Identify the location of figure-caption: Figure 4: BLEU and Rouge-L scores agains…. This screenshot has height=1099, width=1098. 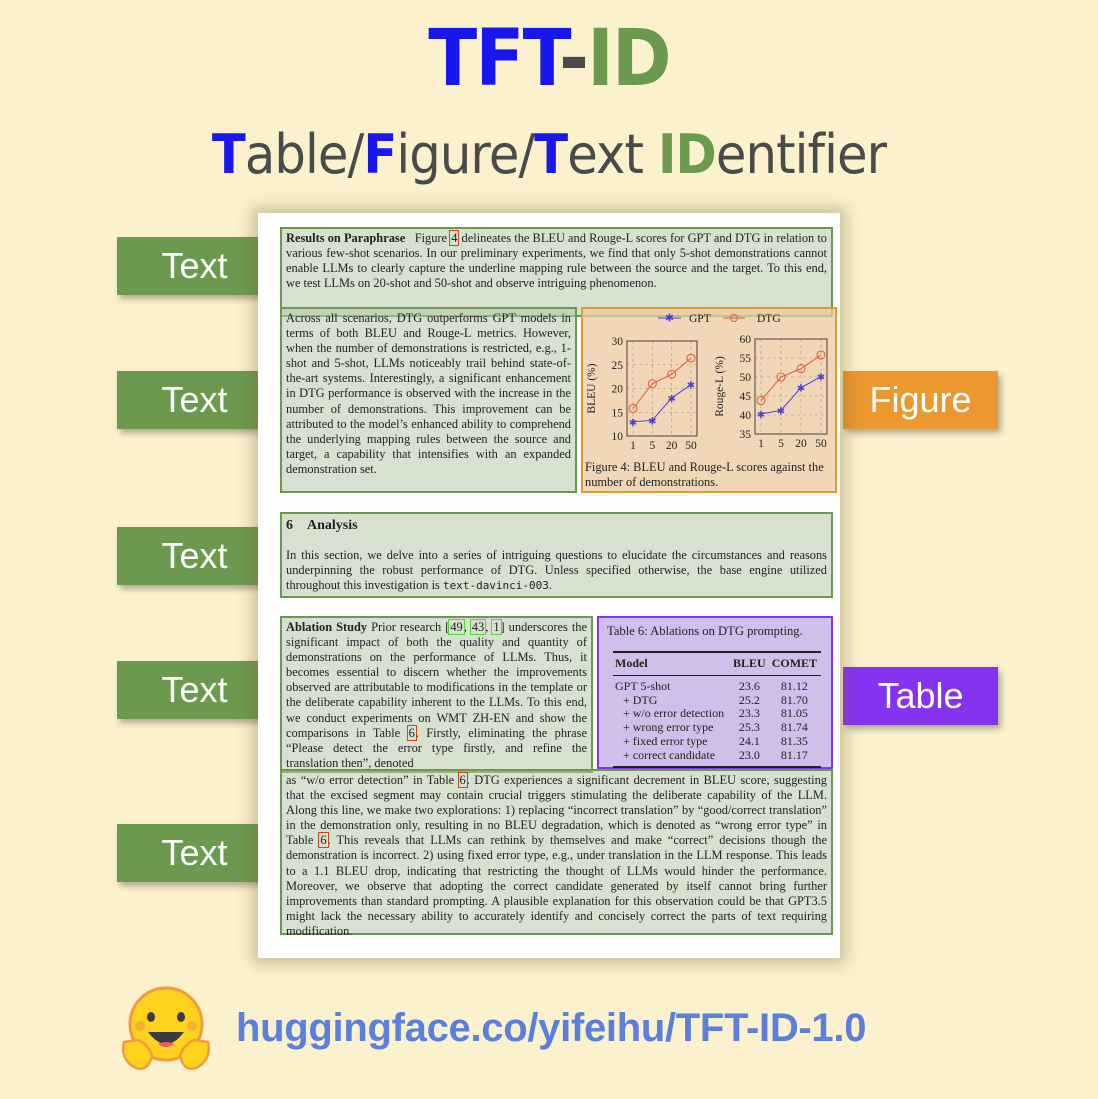
(704, 474).